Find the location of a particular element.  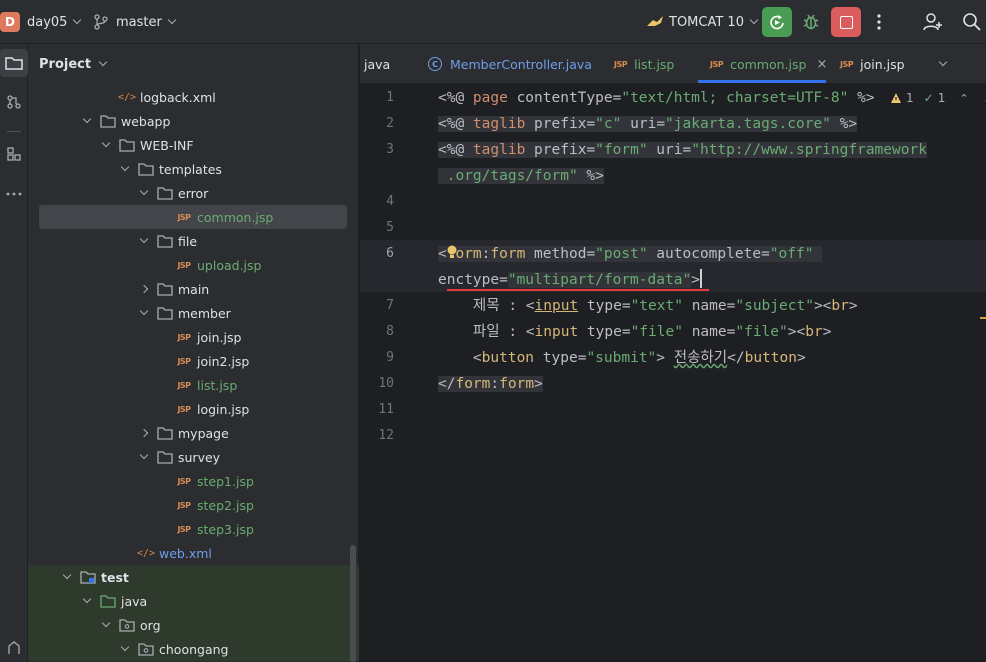

tab-common-jsp: JSP common.jsp × is located at coordinates (768, 64).